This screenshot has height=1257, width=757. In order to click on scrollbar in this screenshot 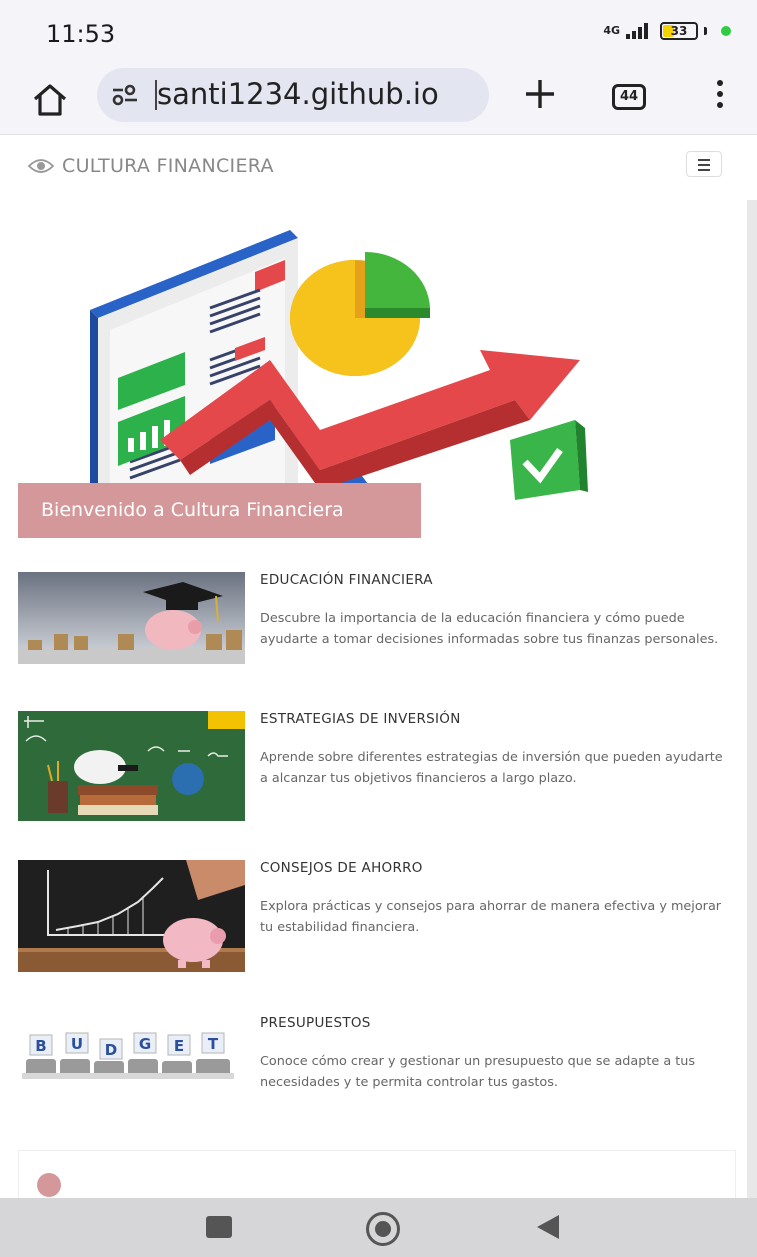, I will do `click(752, 700)`.